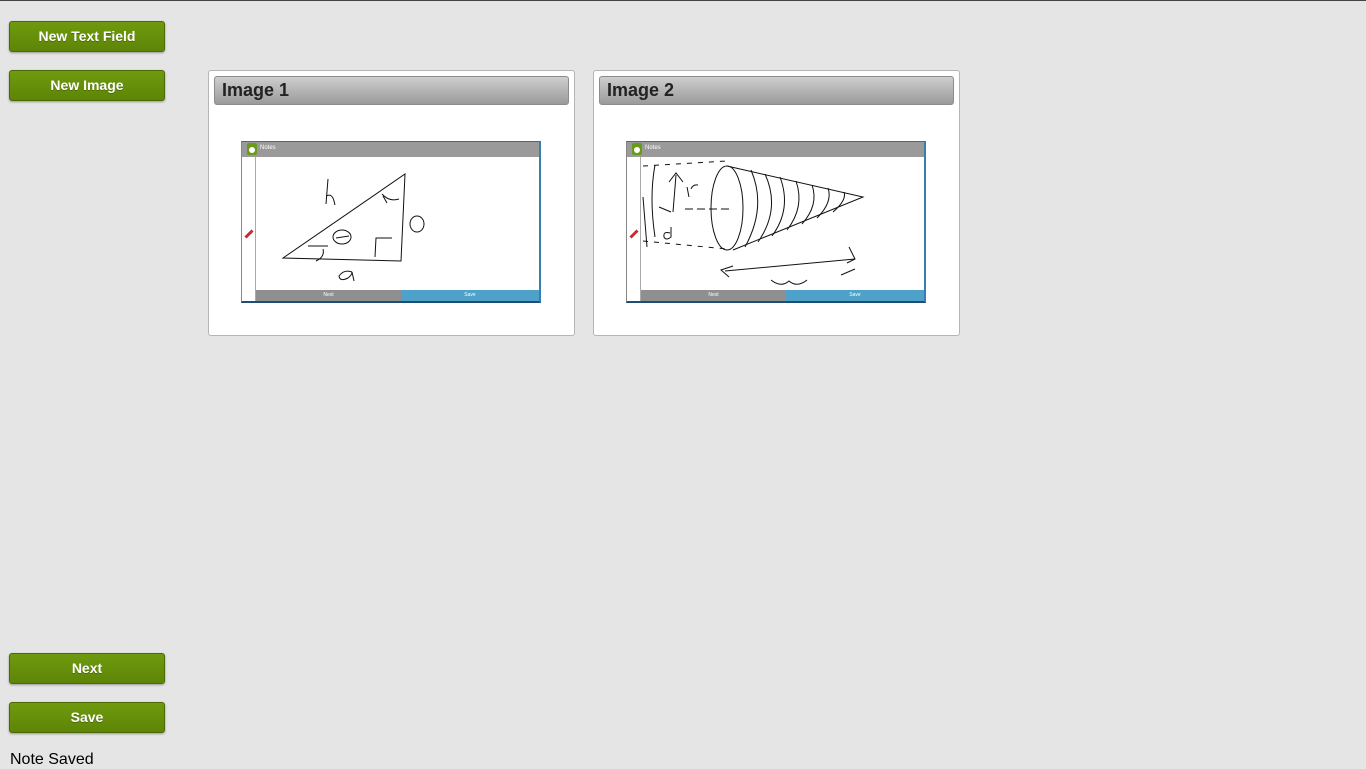 The width and height of the screenshot is (1366, 769). I want to click on next-button: Next, so click(87, 668).